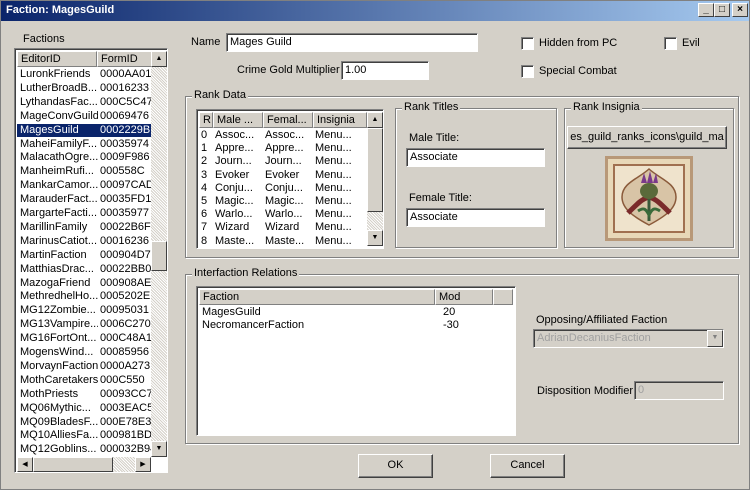 This screenshot has height=490, width=750. I want to click on factions-hscrollbar: ◀ ▶, so click(84, 464).